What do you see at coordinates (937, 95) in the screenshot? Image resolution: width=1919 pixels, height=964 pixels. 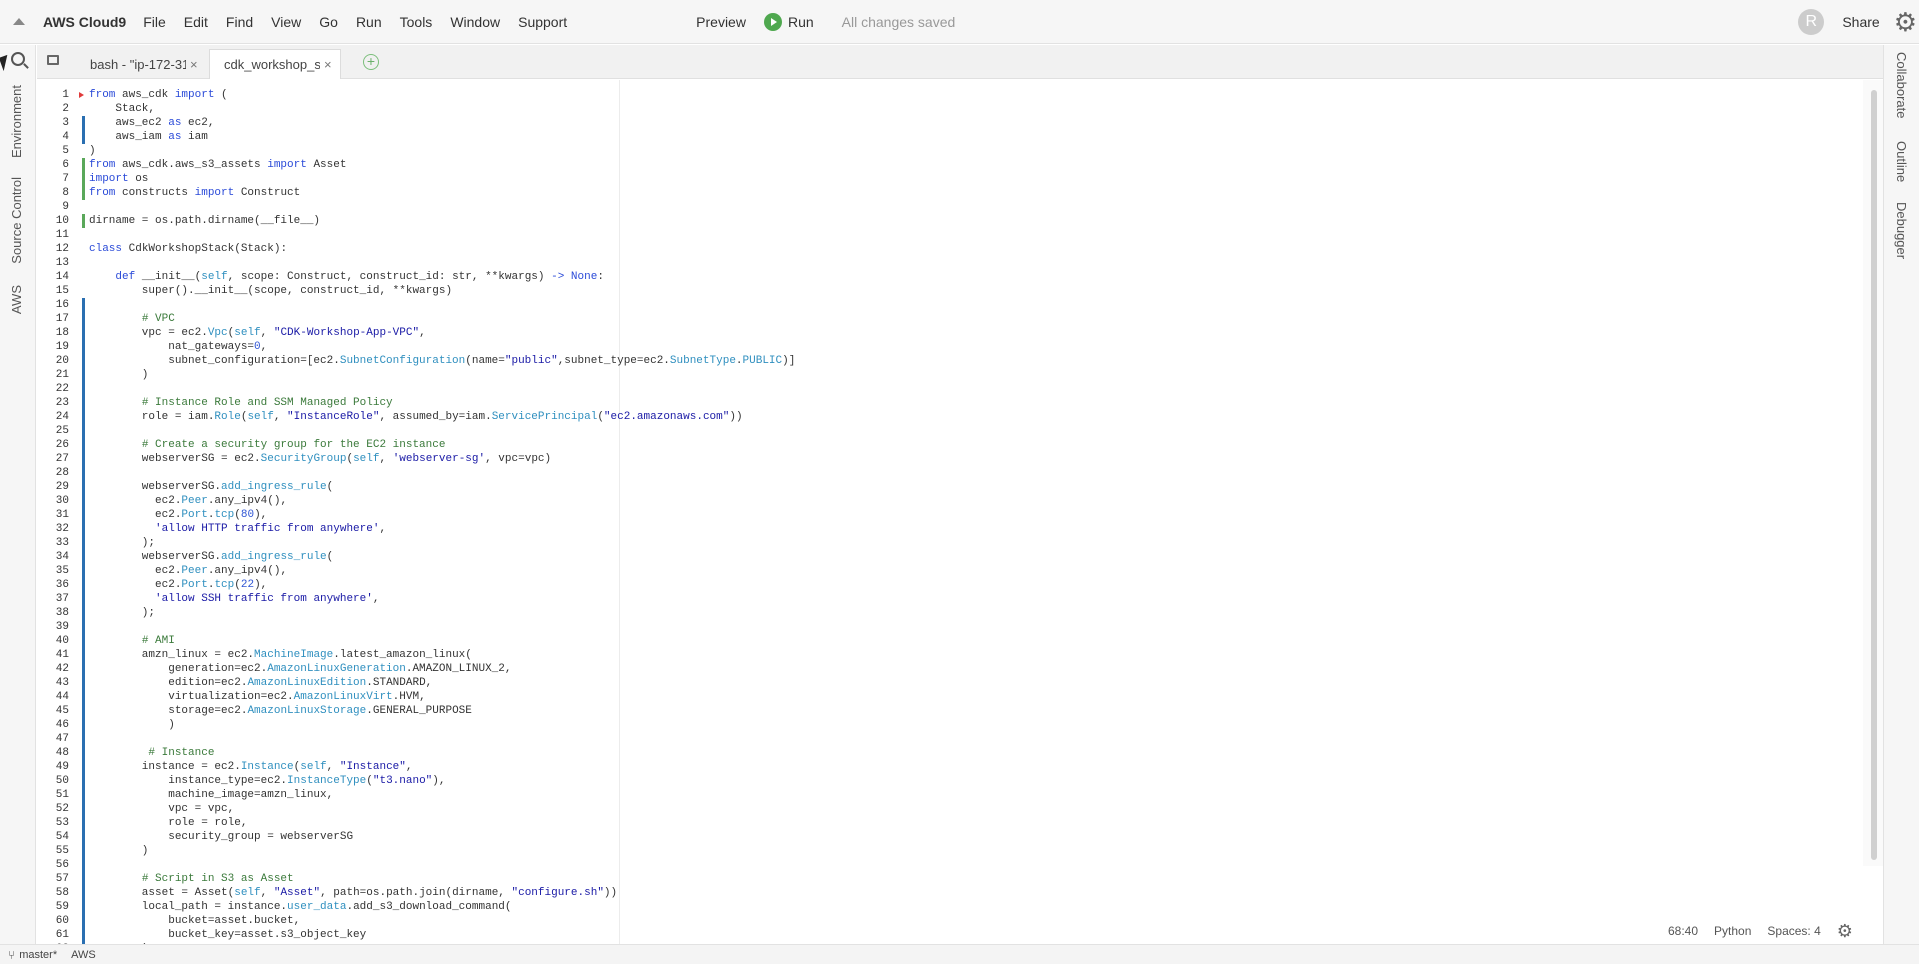 I see `code-line: 1 from aws_cdk import (` at bounding box center [937, 95].